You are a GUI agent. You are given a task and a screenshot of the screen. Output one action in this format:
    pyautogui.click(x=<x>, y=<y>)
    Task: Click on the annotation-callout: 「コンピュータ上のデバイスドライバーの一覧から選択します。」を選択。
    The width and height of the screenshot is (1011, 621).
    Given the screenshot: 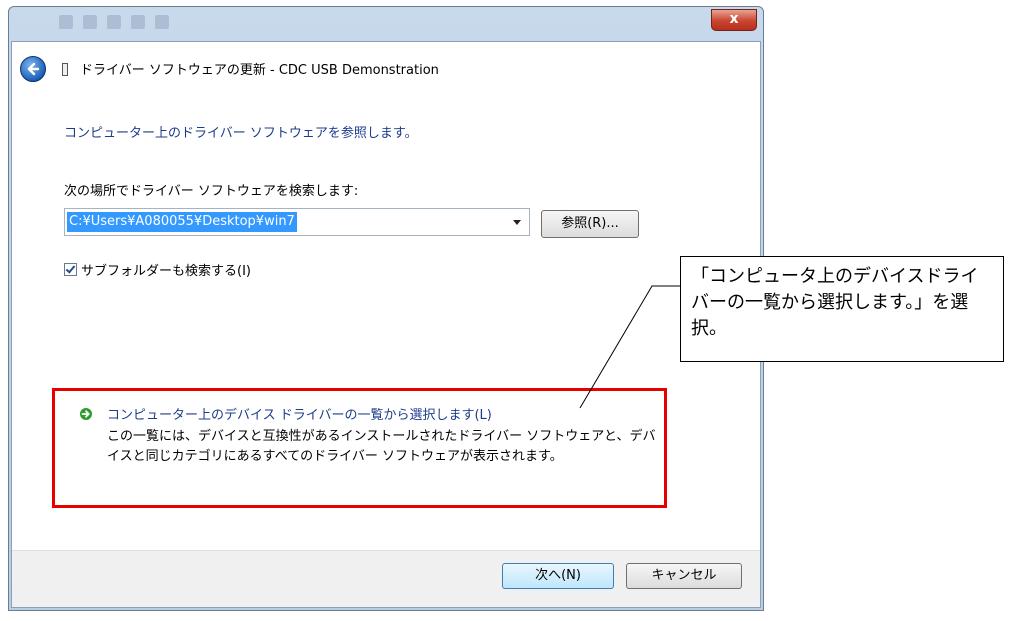 What is the action you would take?
    pyautogui.click(x=842, y=309)
    